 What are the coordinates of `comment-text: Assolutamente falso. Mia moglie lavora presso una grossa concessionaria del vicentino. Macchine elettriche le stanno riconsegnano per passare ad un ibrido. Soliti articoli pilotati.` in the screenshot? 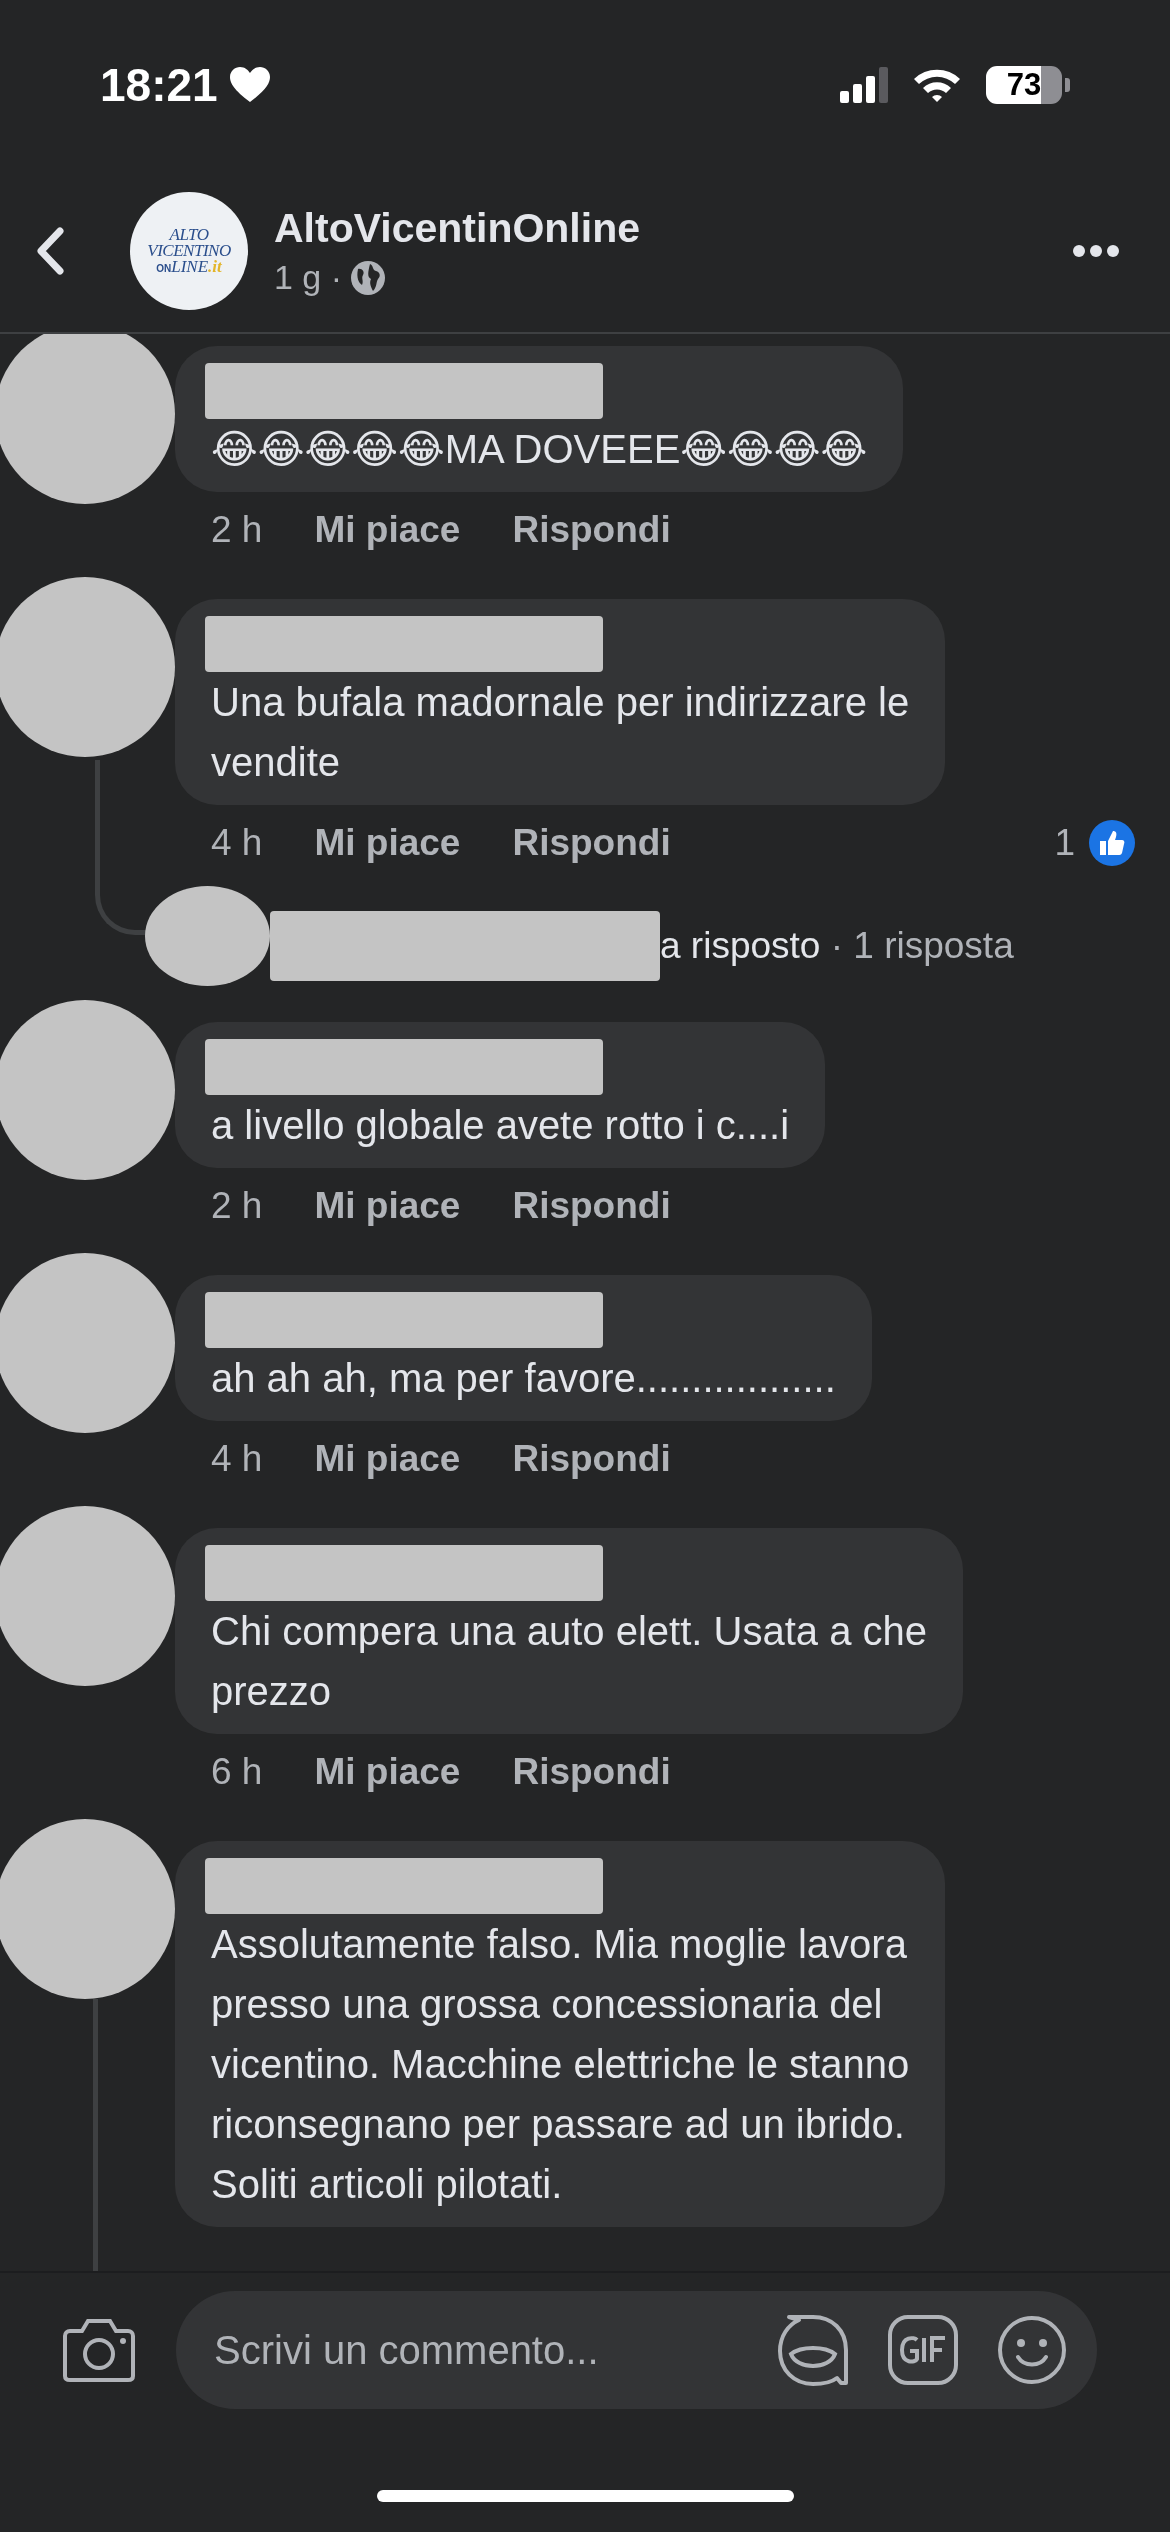 It's located at (560, 2064).